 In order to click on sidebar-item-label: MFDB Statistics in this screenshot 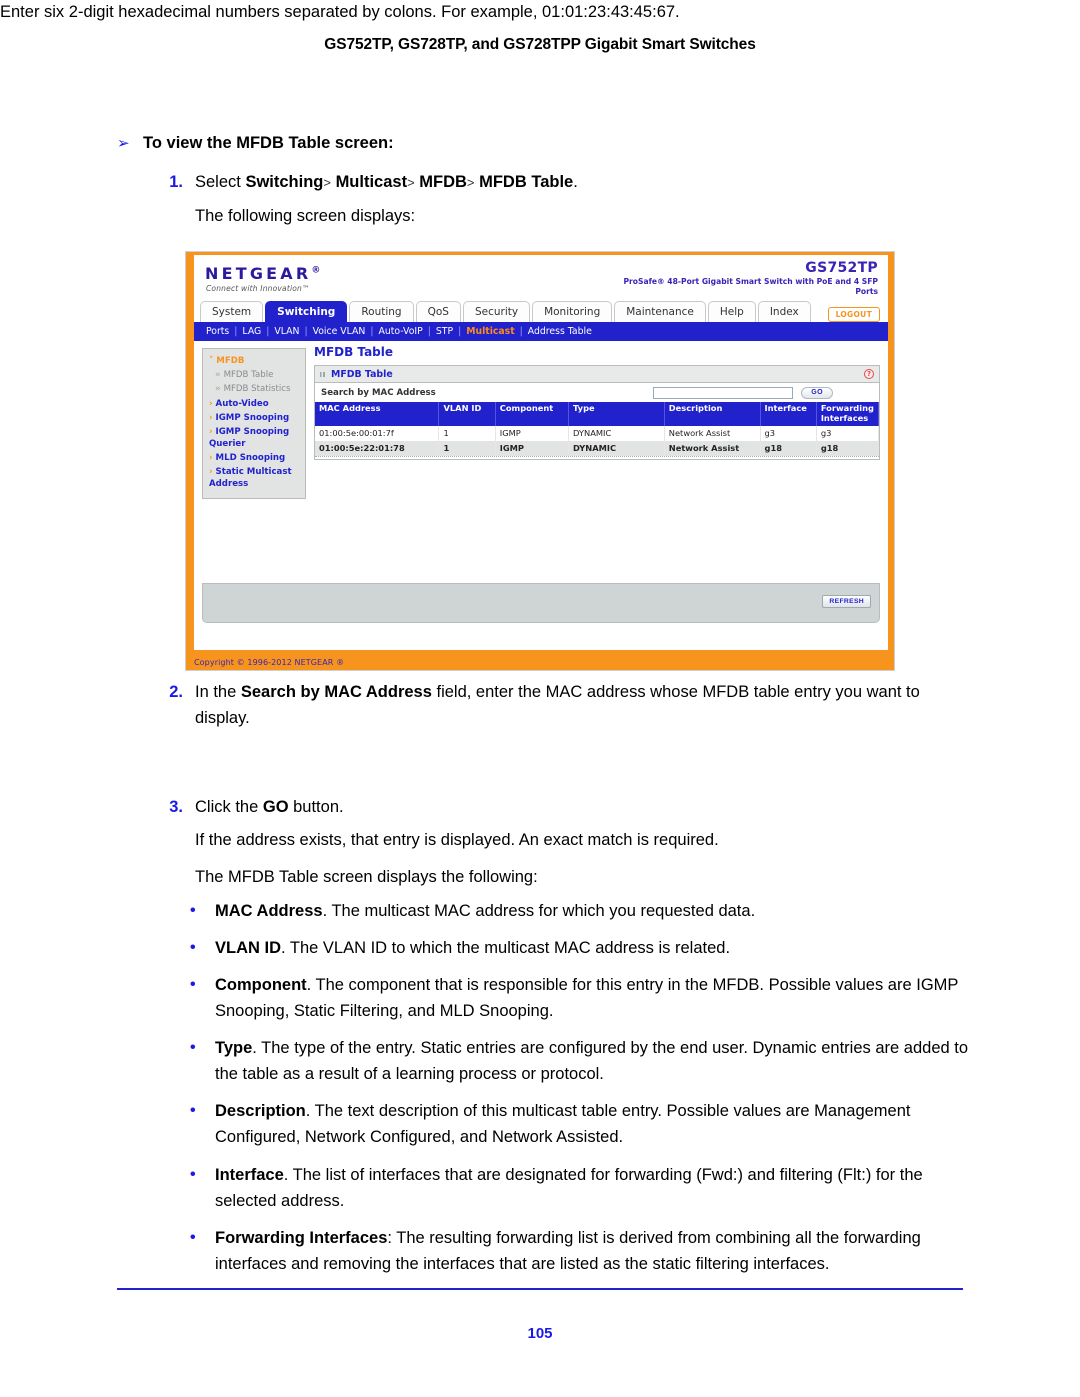, I will do `click(257, 389)`.